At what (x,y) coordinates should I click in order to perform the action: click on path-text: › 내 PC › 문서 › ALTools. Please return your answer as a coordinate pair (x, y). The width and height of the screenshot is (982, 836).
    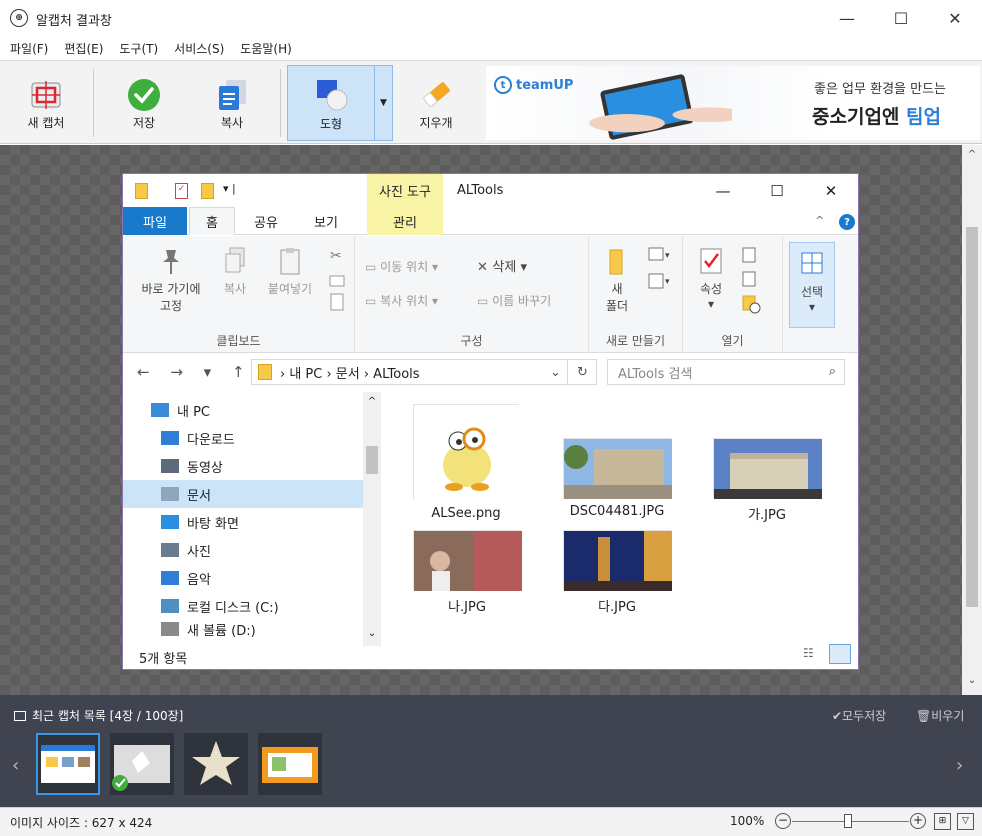
    Looking at the image, I should click on (350, 374).